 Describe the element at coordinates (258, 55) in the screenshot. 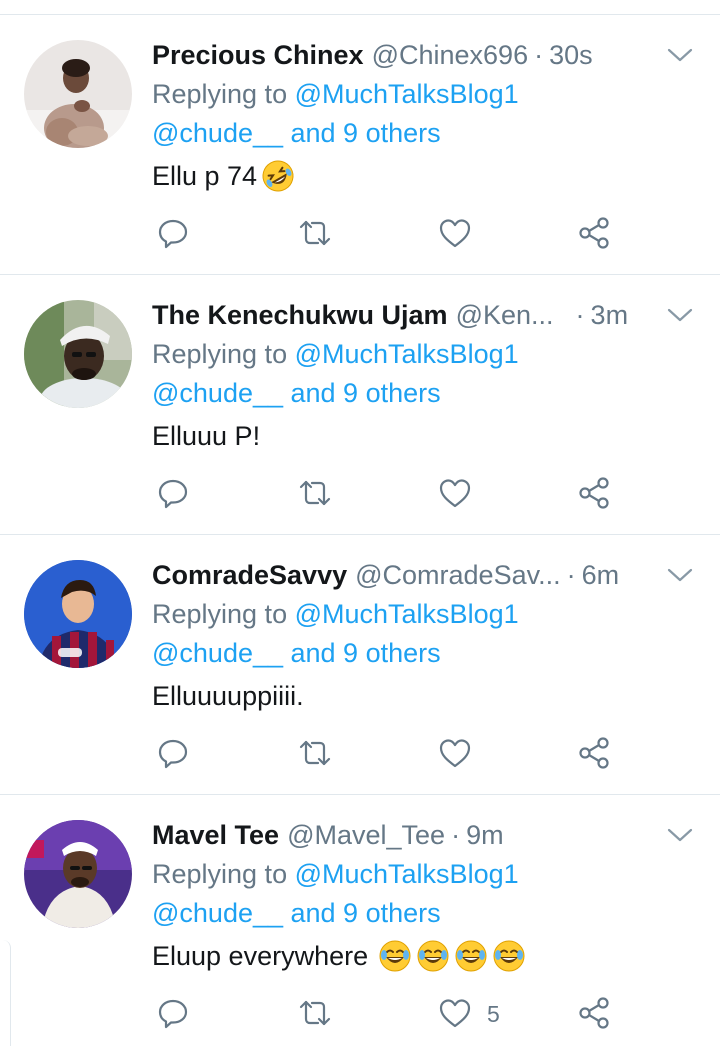

I see `display-name: Precious Chinex` at that location.